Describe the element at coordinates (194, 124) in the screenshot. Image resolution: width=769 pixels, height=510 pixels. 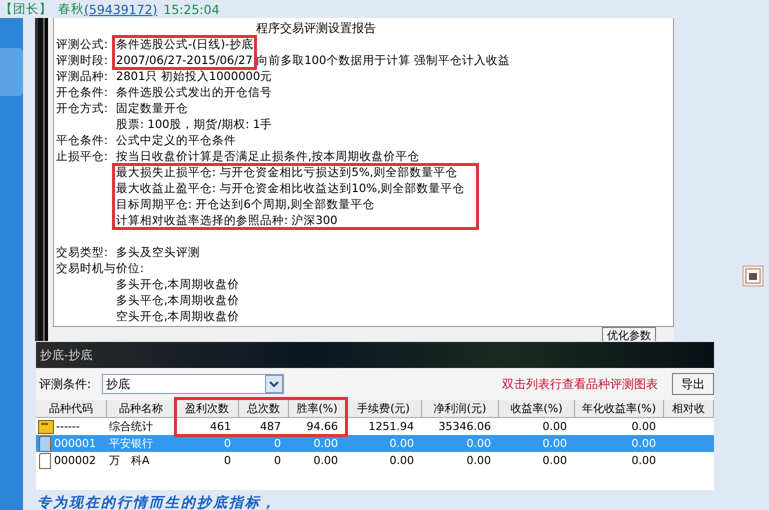
I see `report-value: 股票: 100股，期货/期权: 1手` at that location.